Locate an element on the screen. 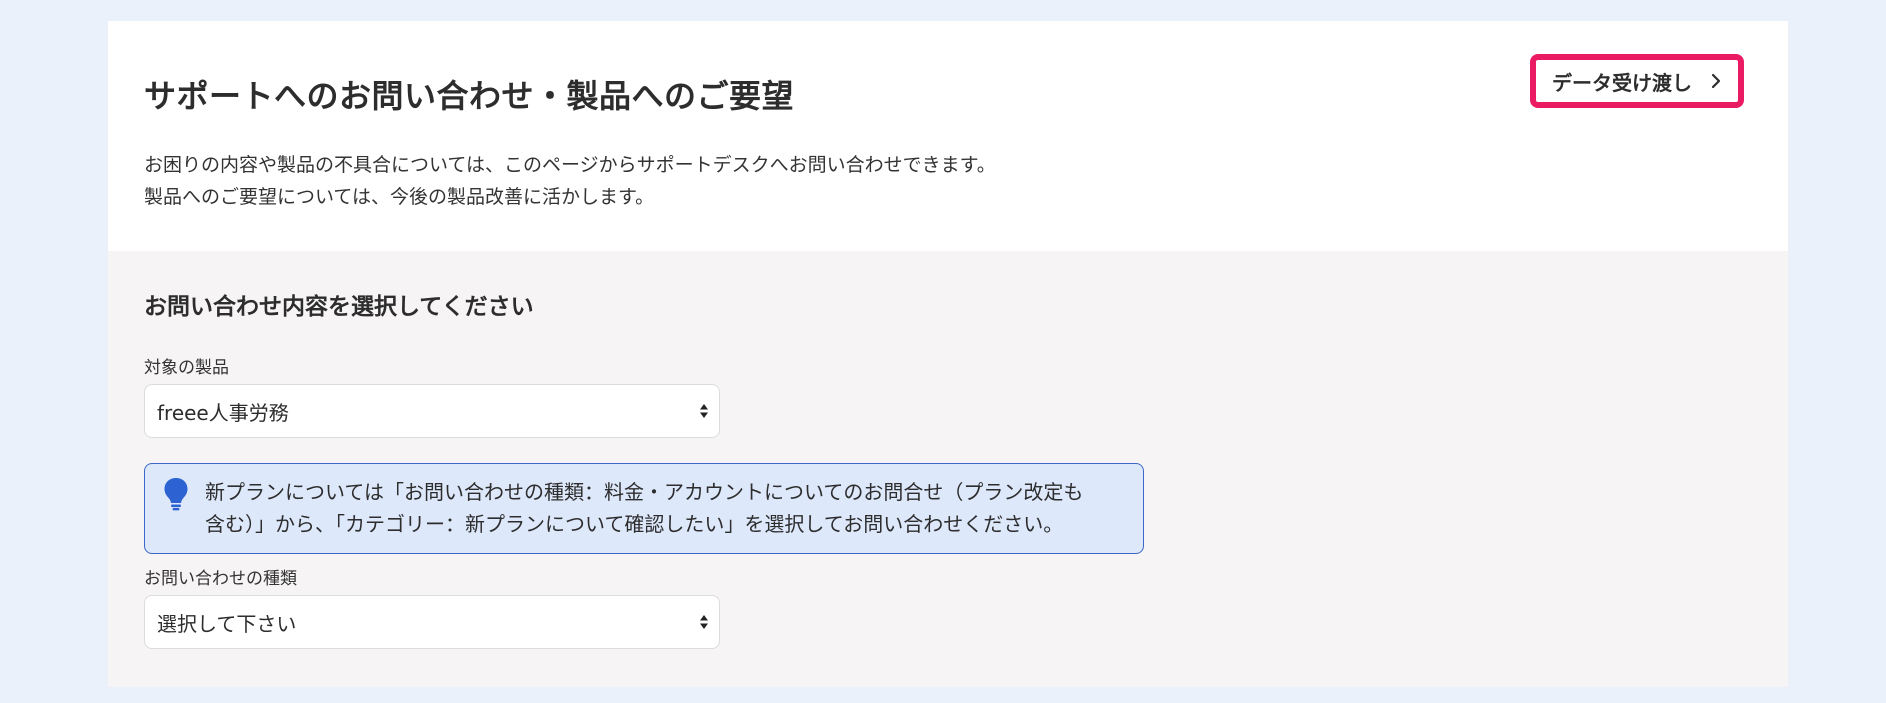 Image resolution: width=1886 pixels, height=703 pixels. inquiry-type-select-value: 選択して下さい is located at coordinates (227, 623).